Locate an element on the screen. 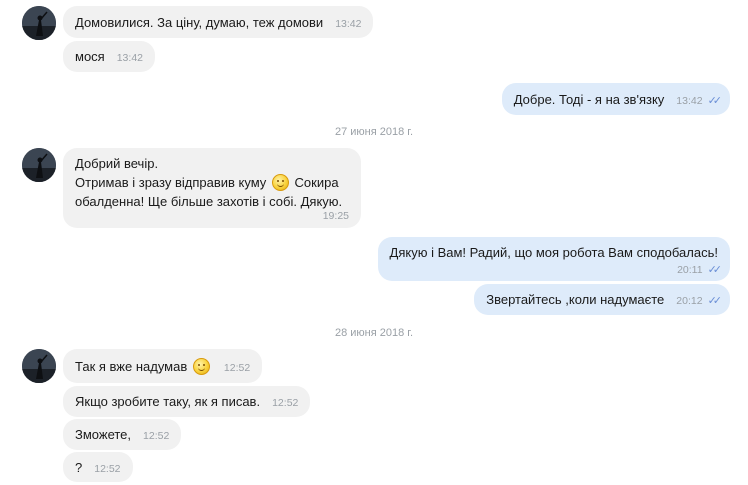  message-bubble: Так я вже надумав 12:52 is located at coordinates (163, 366).